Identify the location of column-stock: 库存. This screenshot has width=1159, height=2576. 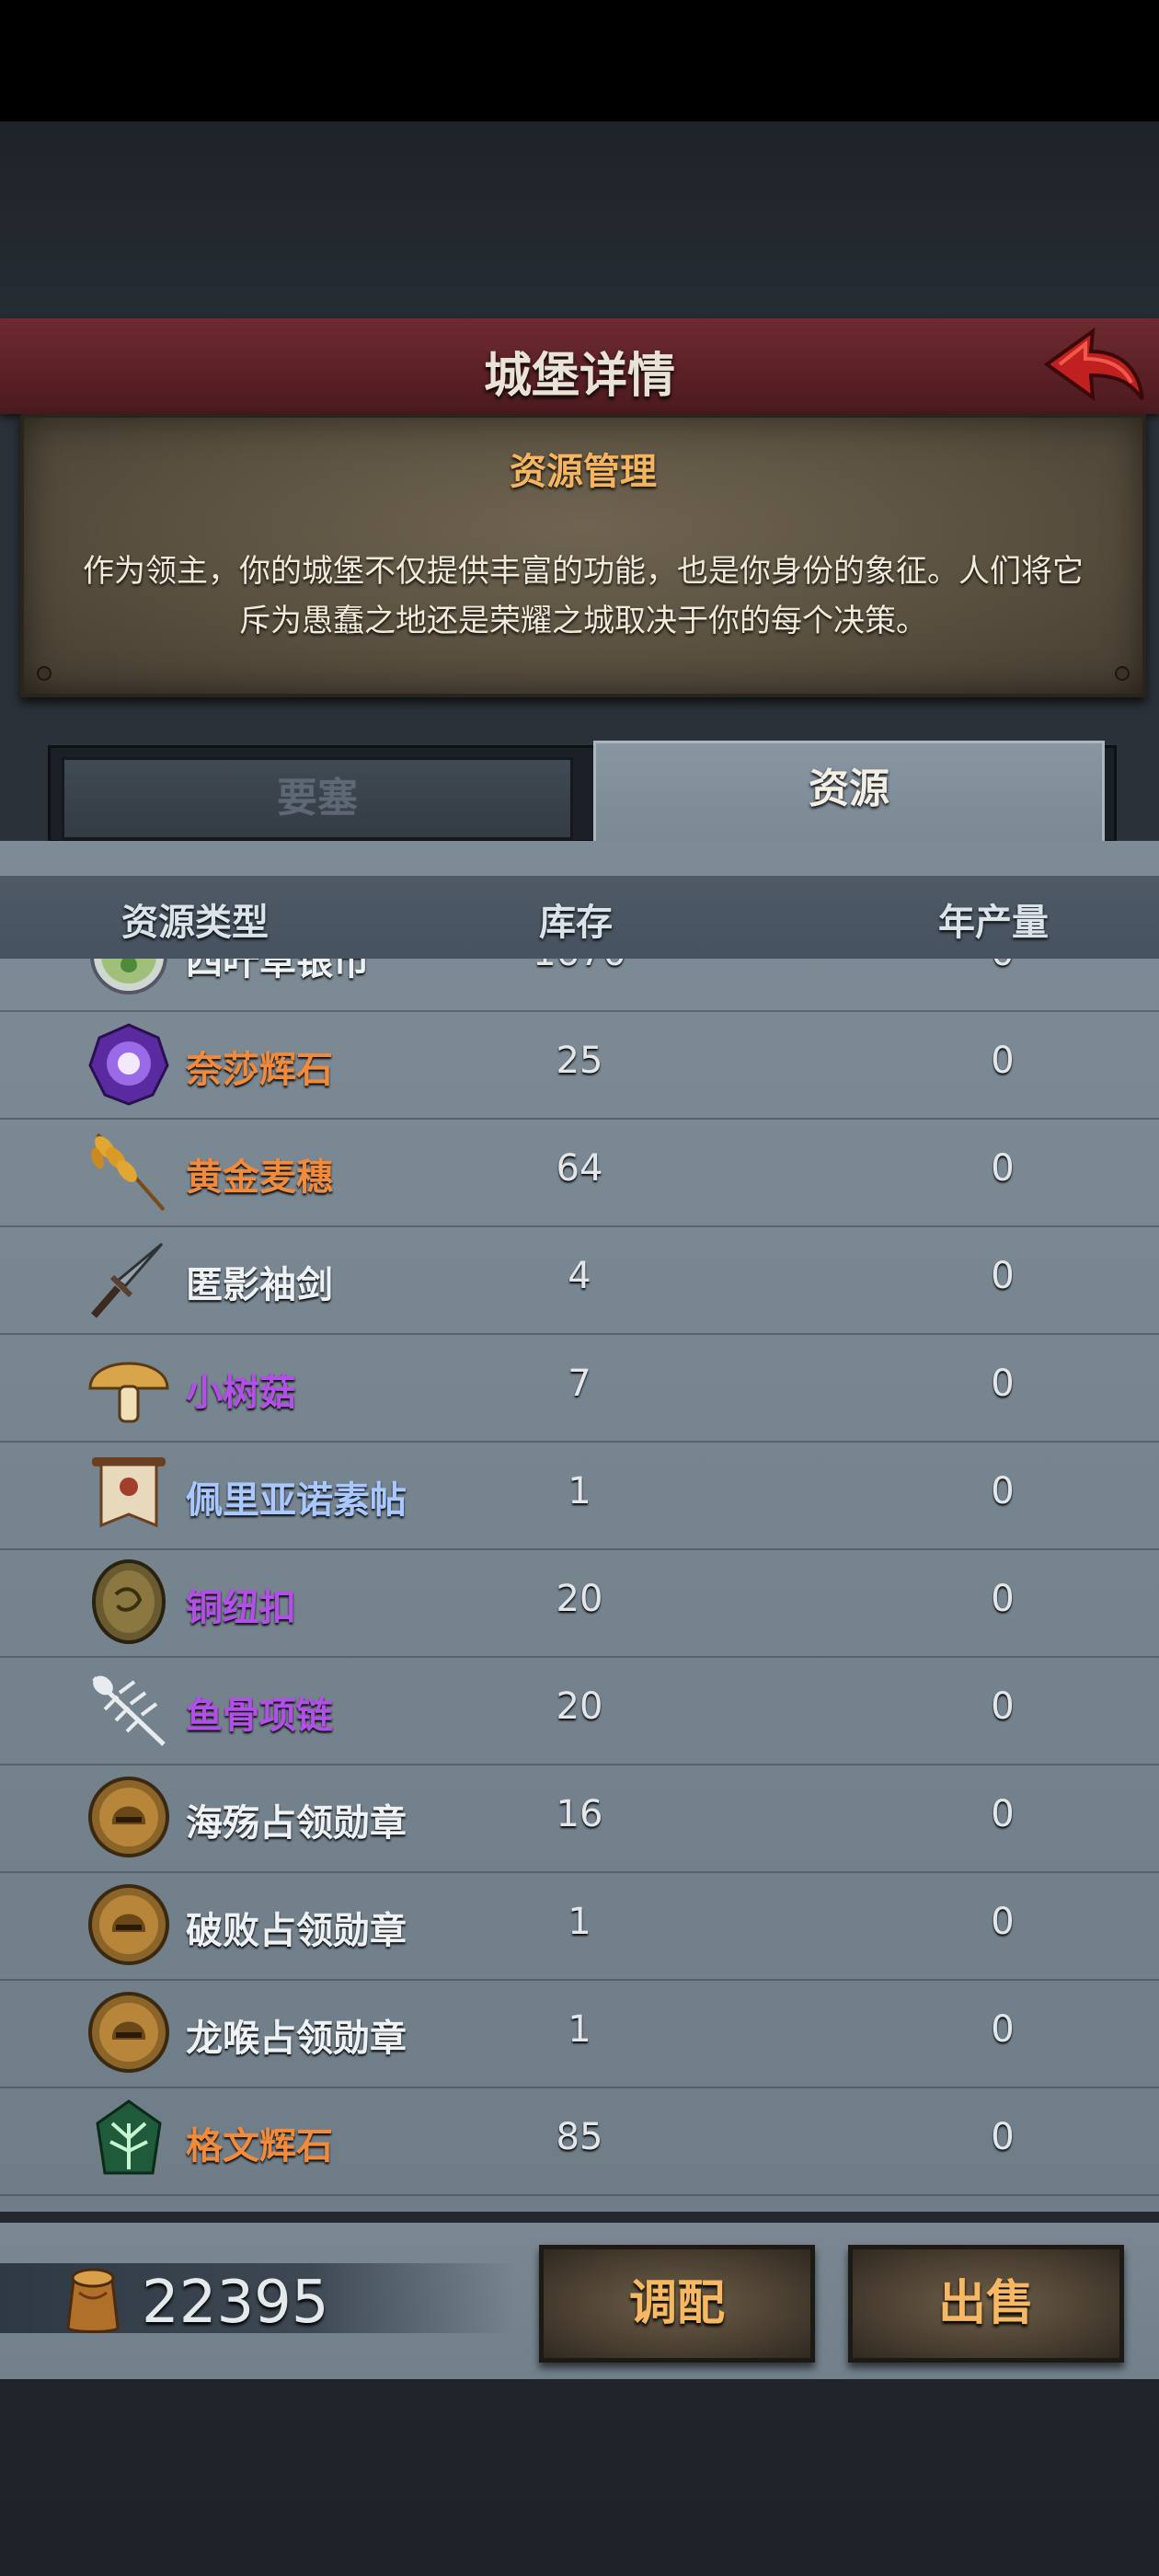
(576, 923).